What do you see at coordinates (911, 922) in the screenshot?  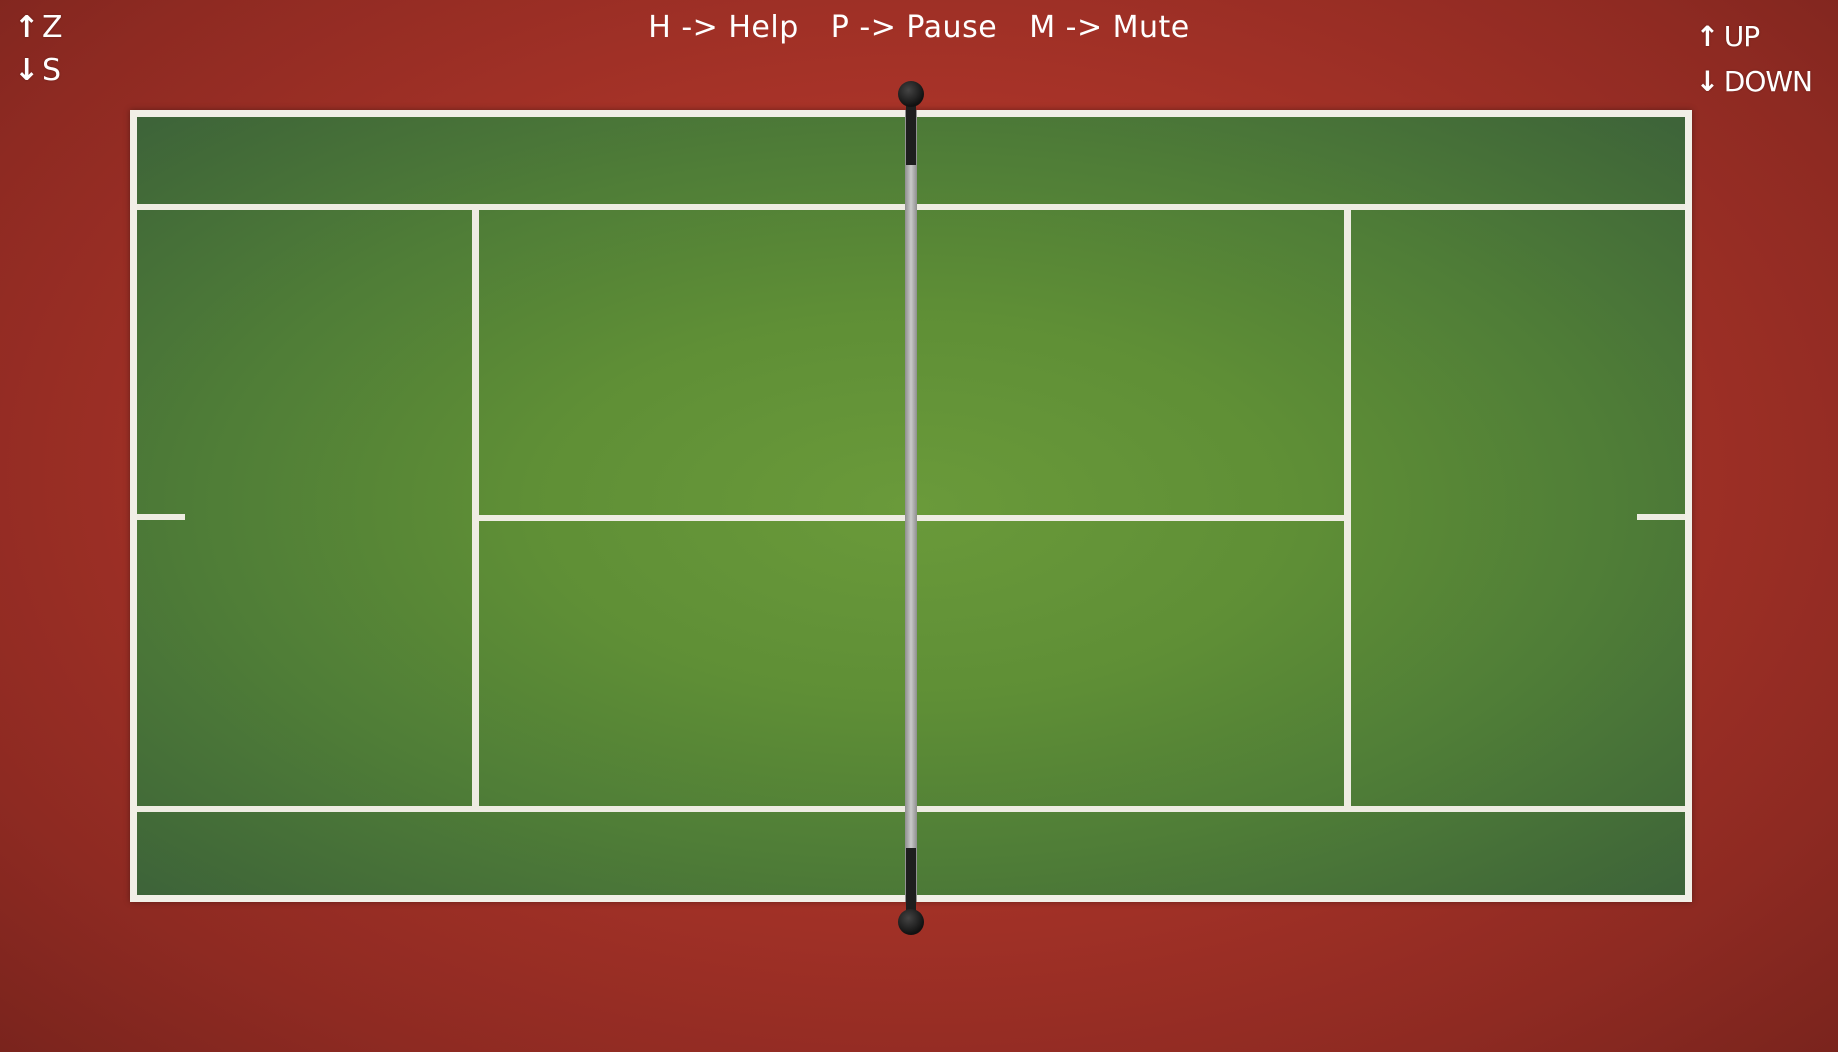 I see `net-post-bottom` at bounding box center [911, 922].